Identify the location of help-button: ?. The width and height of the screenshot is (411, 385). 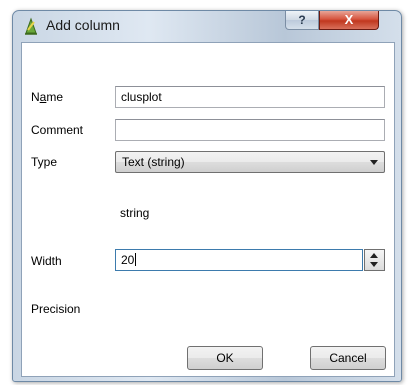
(302, 20).